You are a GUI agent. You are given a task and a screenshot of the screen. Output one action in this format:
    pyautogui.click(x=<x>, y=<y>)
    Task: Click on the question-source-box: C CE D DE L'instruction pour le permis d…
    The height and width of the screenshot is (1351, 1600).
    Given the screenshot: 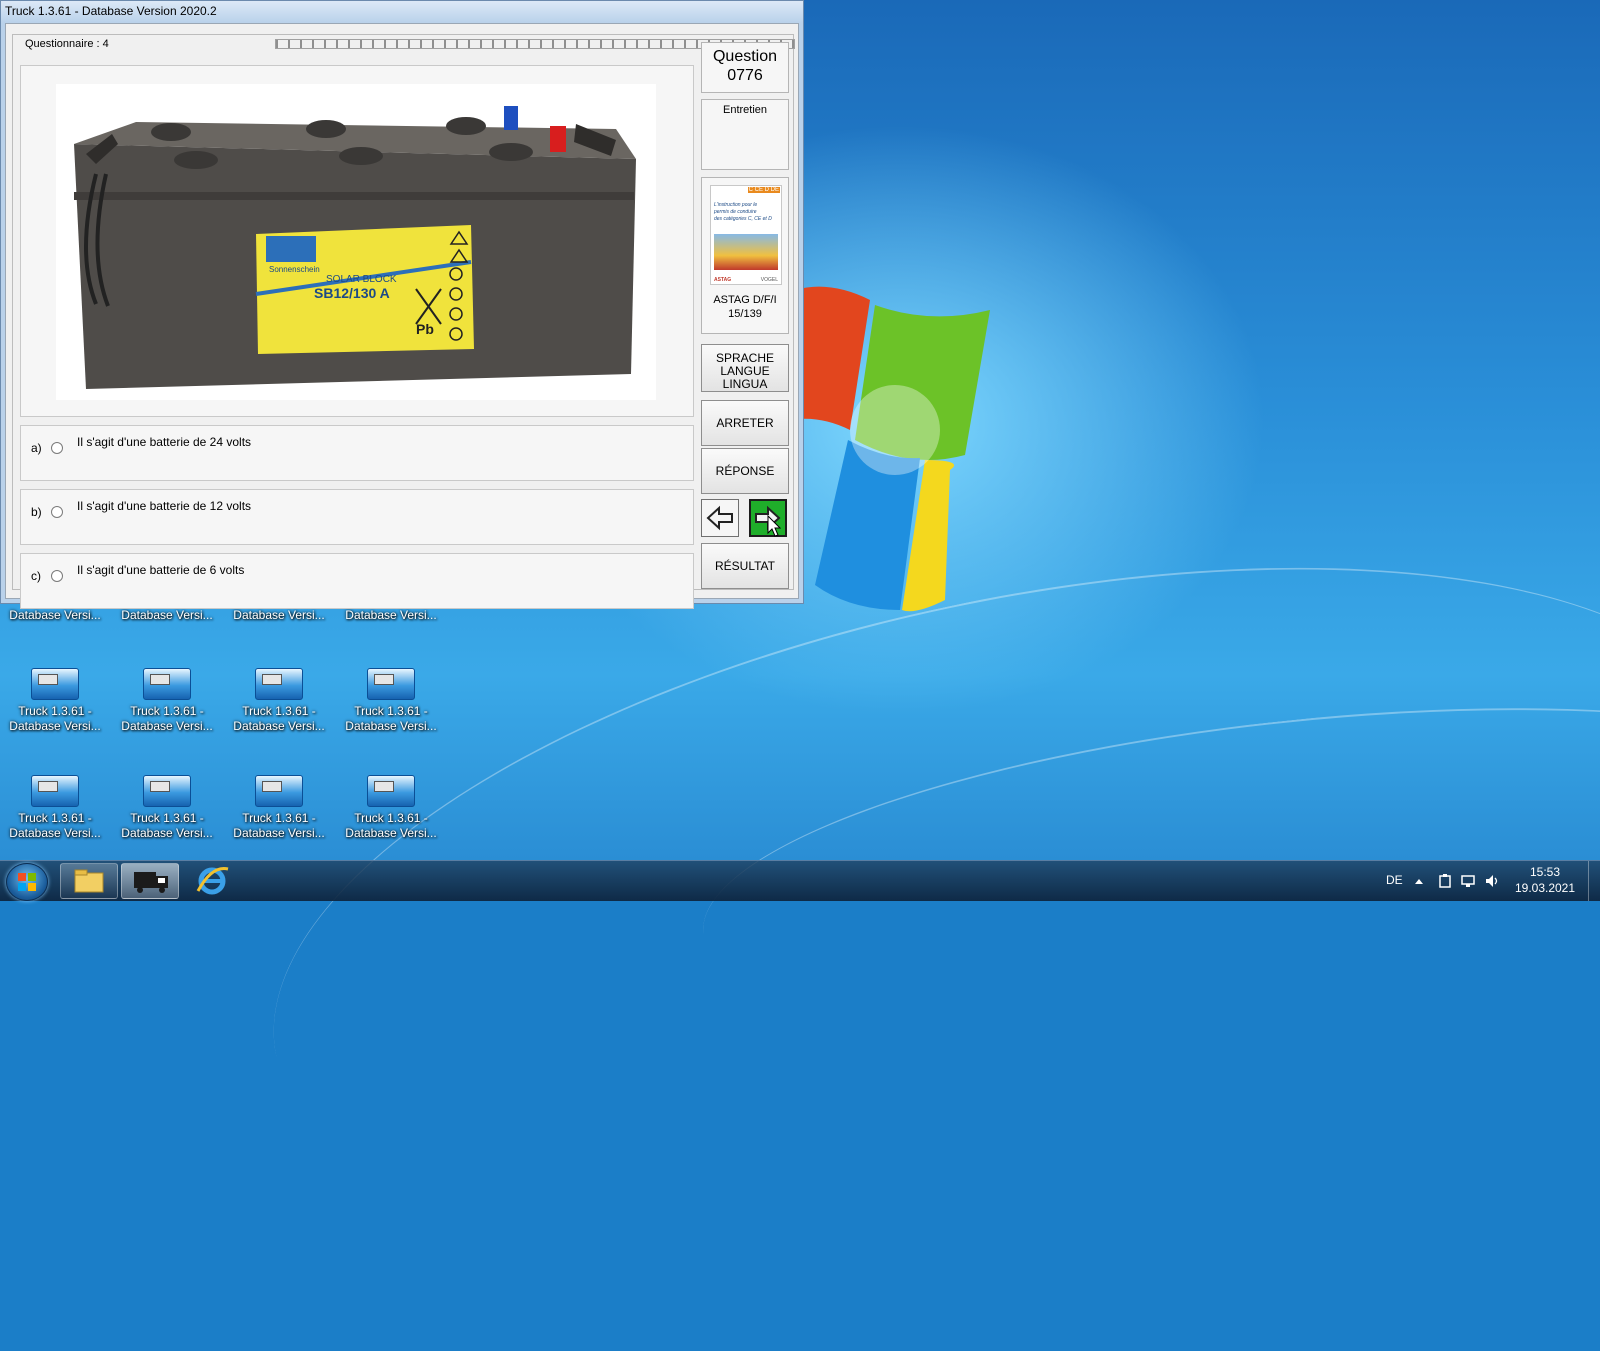 What is the action you would take?
    pyautogui.click(x=745, y=255)
    